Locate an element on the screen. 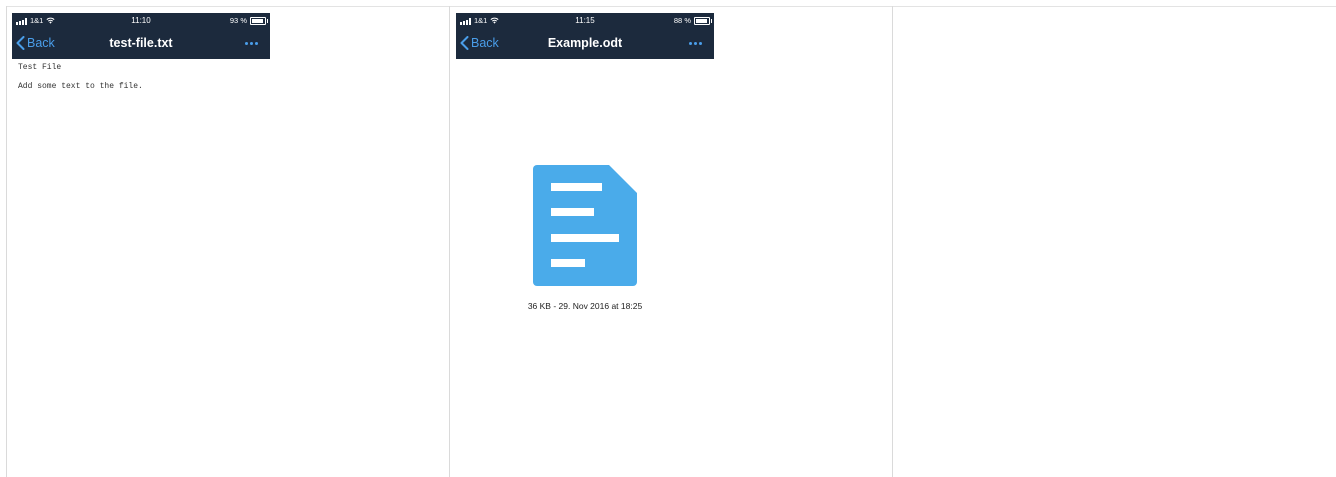 Image resolution: width=1336 pixels, height=477 pixels. text-line: Add some text to the file. is located at coordinates (80, 86).